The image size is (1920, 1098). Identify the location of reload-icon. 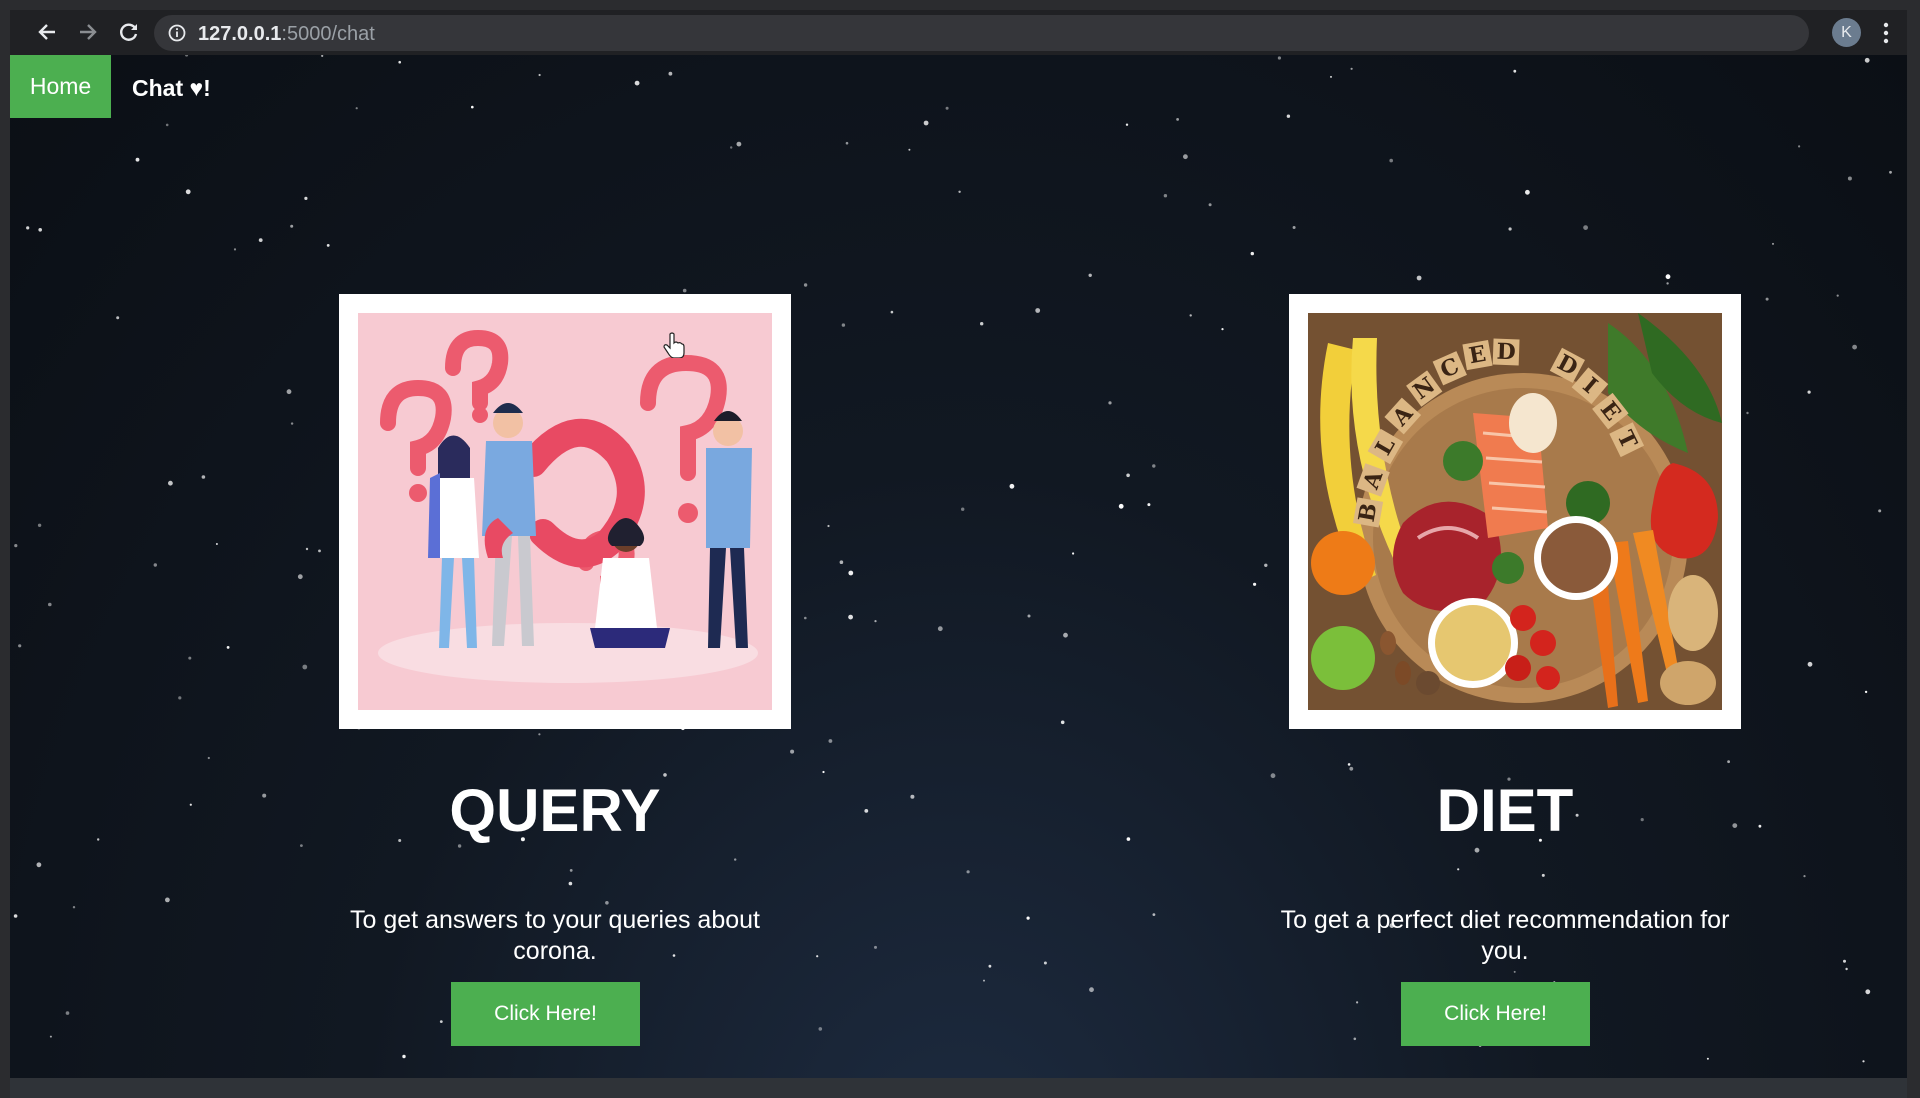
(129, 32).